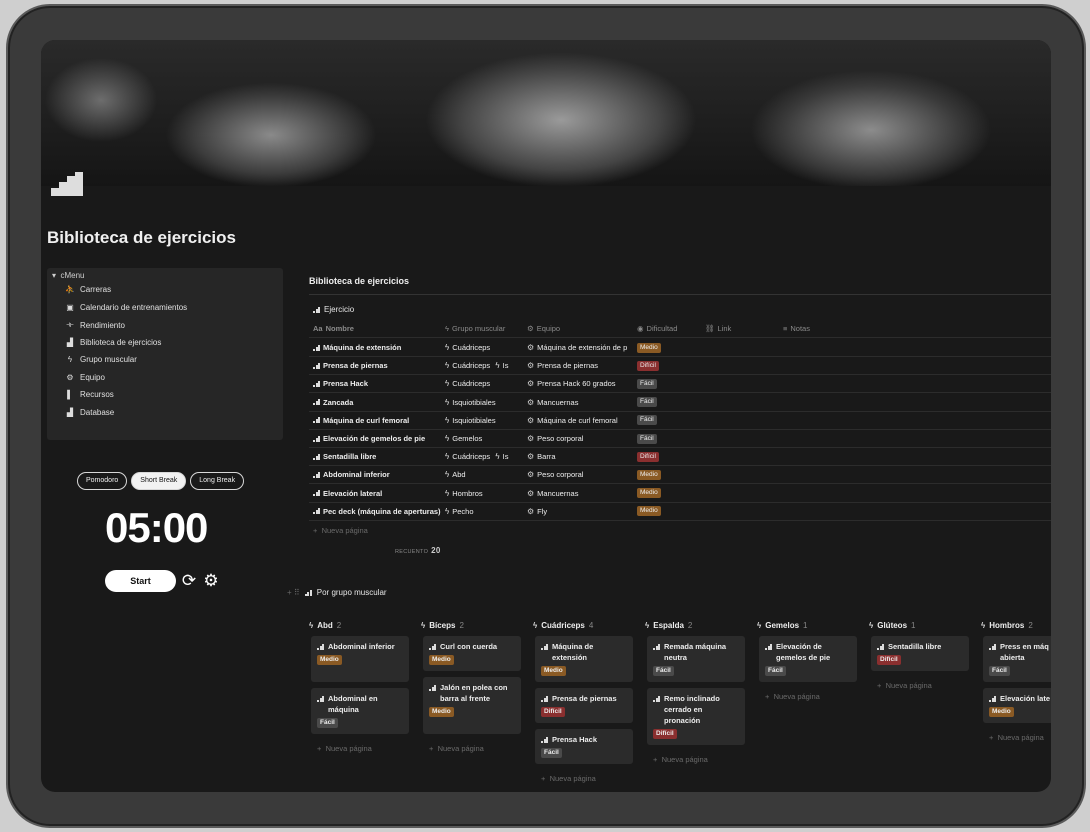 The image size is (1090, 832). What do you see at coordinates (1016, 625) in the screenshot?
I see `board-column-header: ϟ Hombros 2` at bounding box center [1016, 625].